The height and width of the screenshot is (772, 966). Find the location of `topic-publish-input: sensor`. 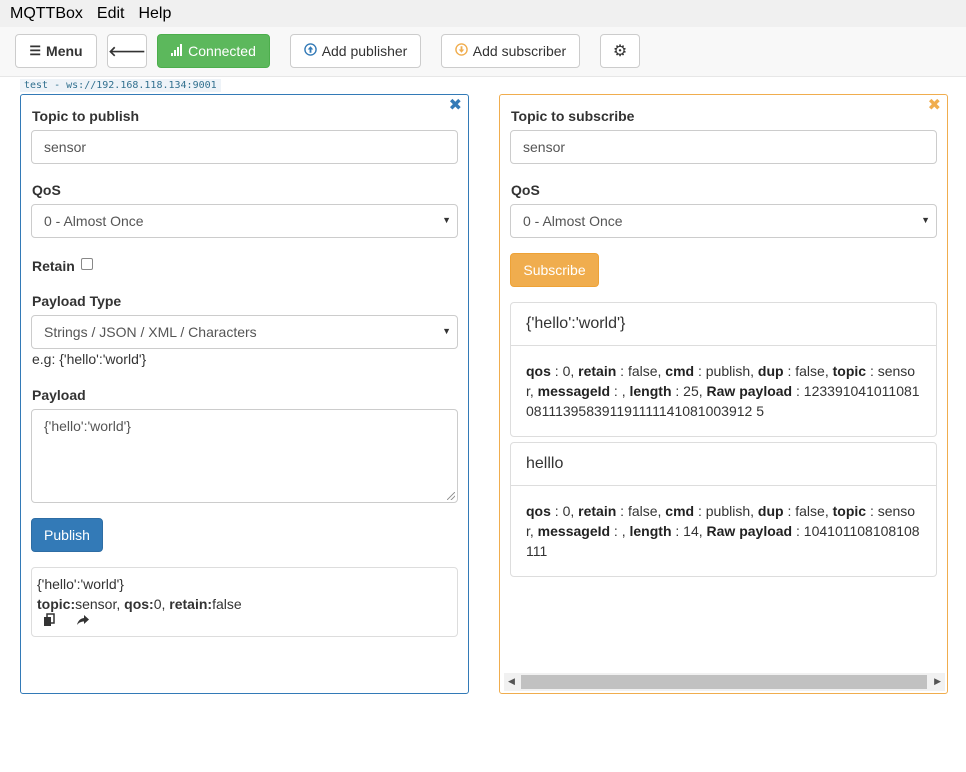

topic-publish-input: sensor is located at coordinates (244, 147).